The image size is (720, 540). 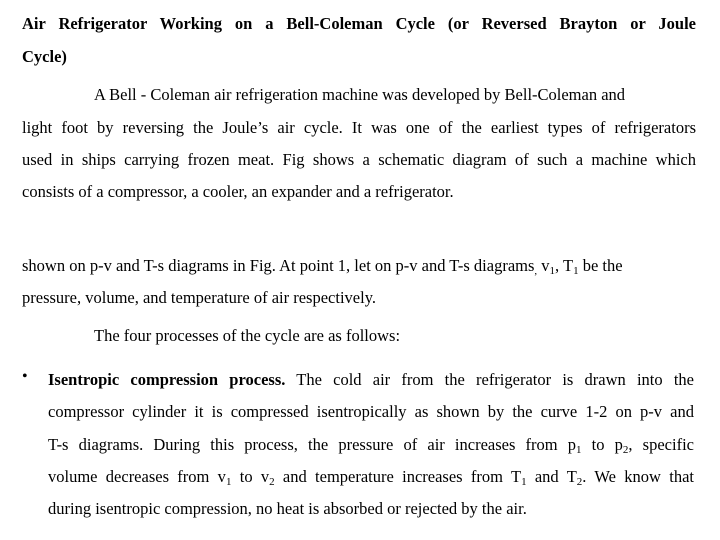 What do you see at coordinates (564, 265) in the screenshot?
I see `t-symbol: , T` at bounding box center [564, 265].